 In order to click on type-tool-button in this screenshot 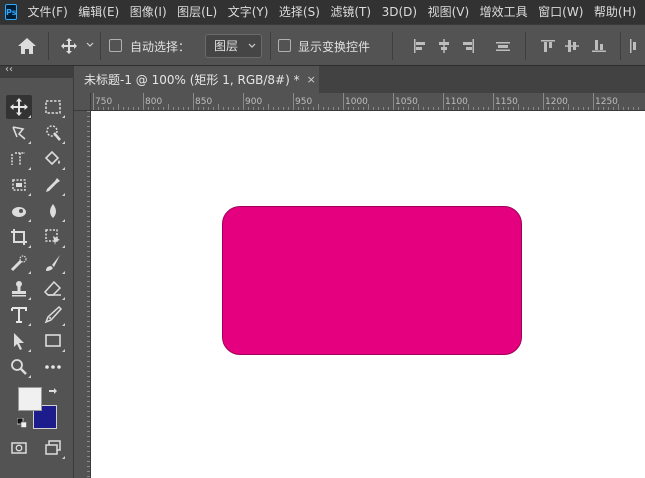, I will do `click(19, 315)`.